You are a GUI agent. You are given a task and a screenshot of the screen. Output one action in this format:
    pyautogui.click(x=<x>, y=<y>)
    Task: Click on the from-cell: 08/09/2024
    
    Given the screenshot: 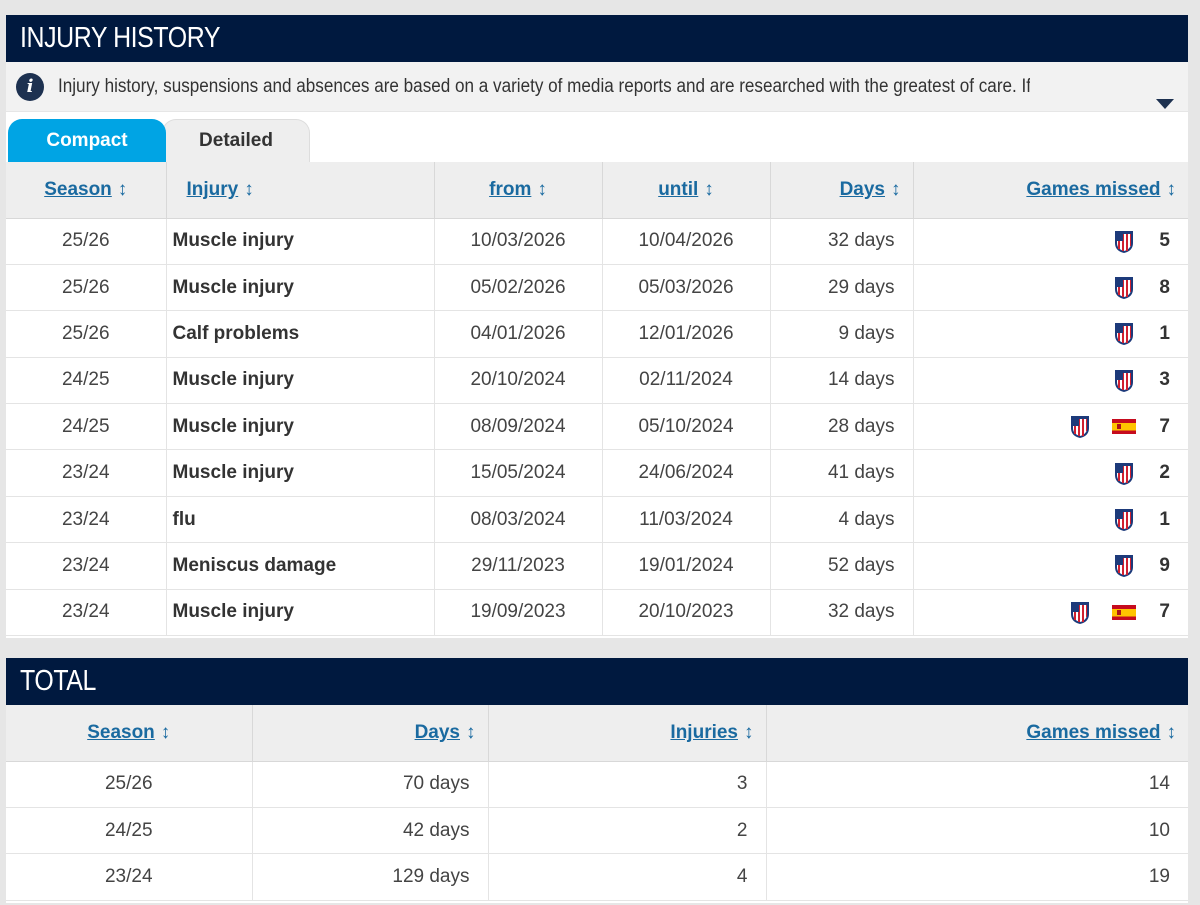 What is the action you would take?
    pyautogui.click(x=518, y=427)
    